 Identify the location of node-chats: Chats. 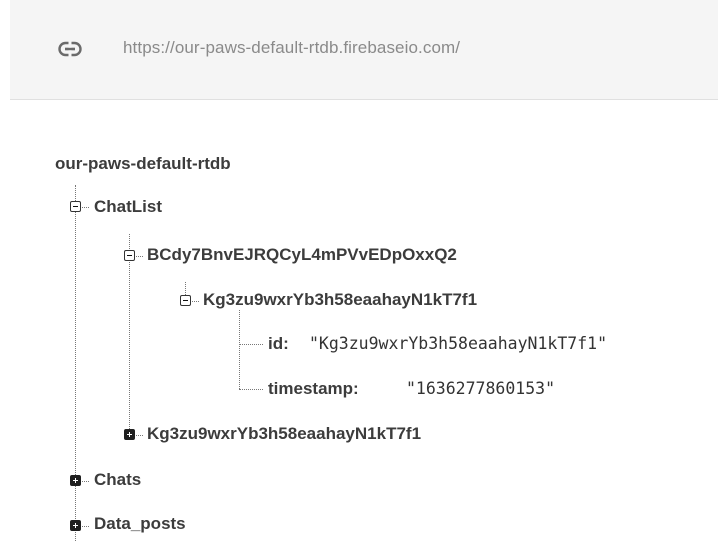
(117, 480).